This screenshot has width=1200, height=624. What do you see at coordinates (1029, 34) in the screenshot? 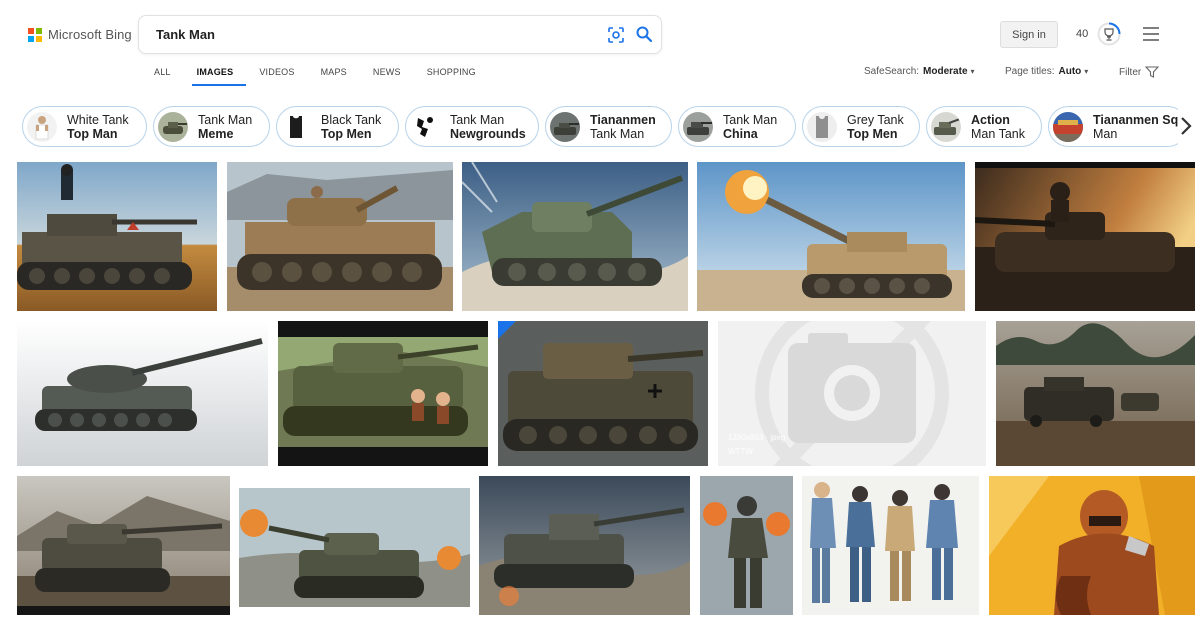
I see `sign-in-button: Sign in` at bounding box center [1029, 34].